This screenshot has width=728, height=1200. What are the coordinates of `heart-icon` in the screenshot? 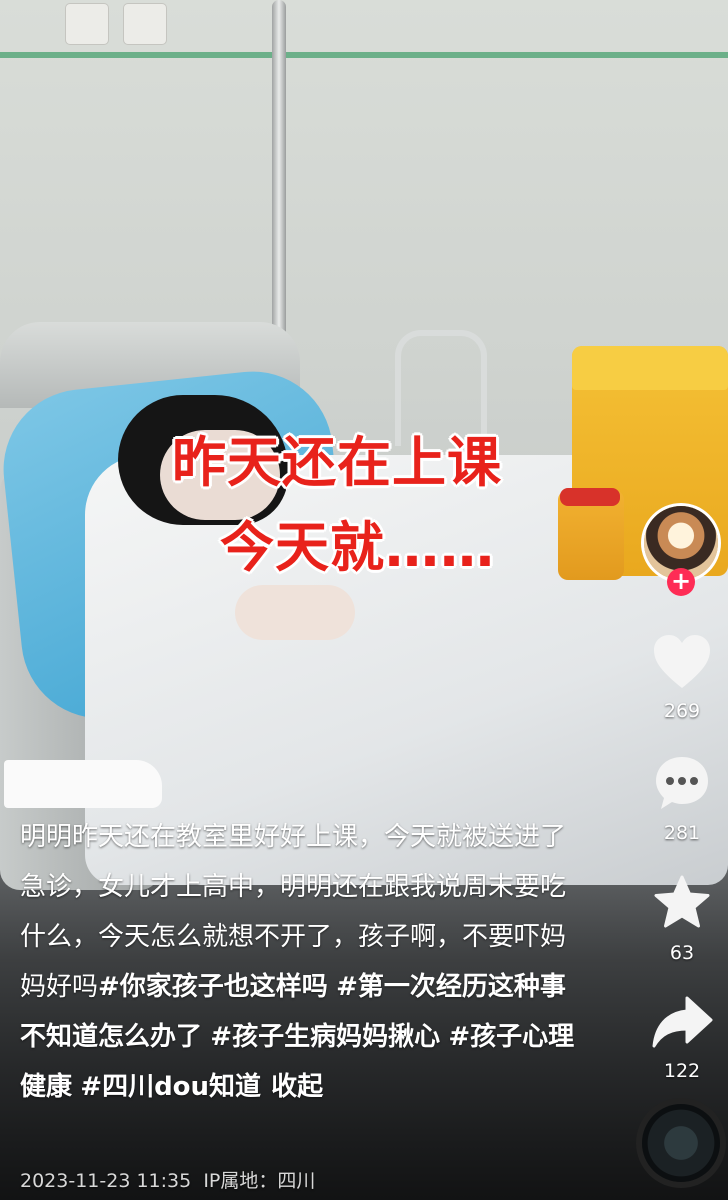 It's located at (682, 661).